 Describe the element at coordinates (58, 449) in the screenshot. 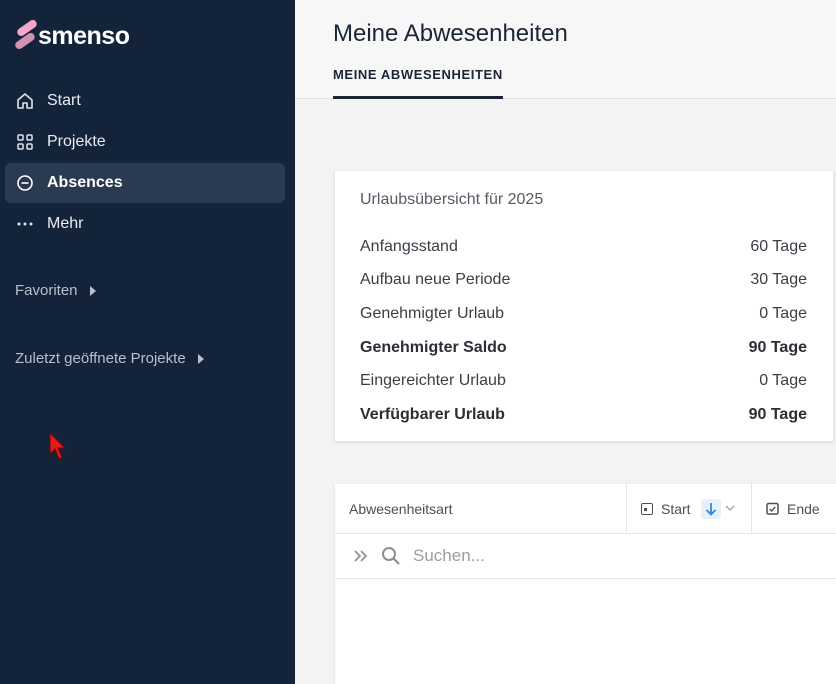

I see `mouse-cursor-icon` at that location.